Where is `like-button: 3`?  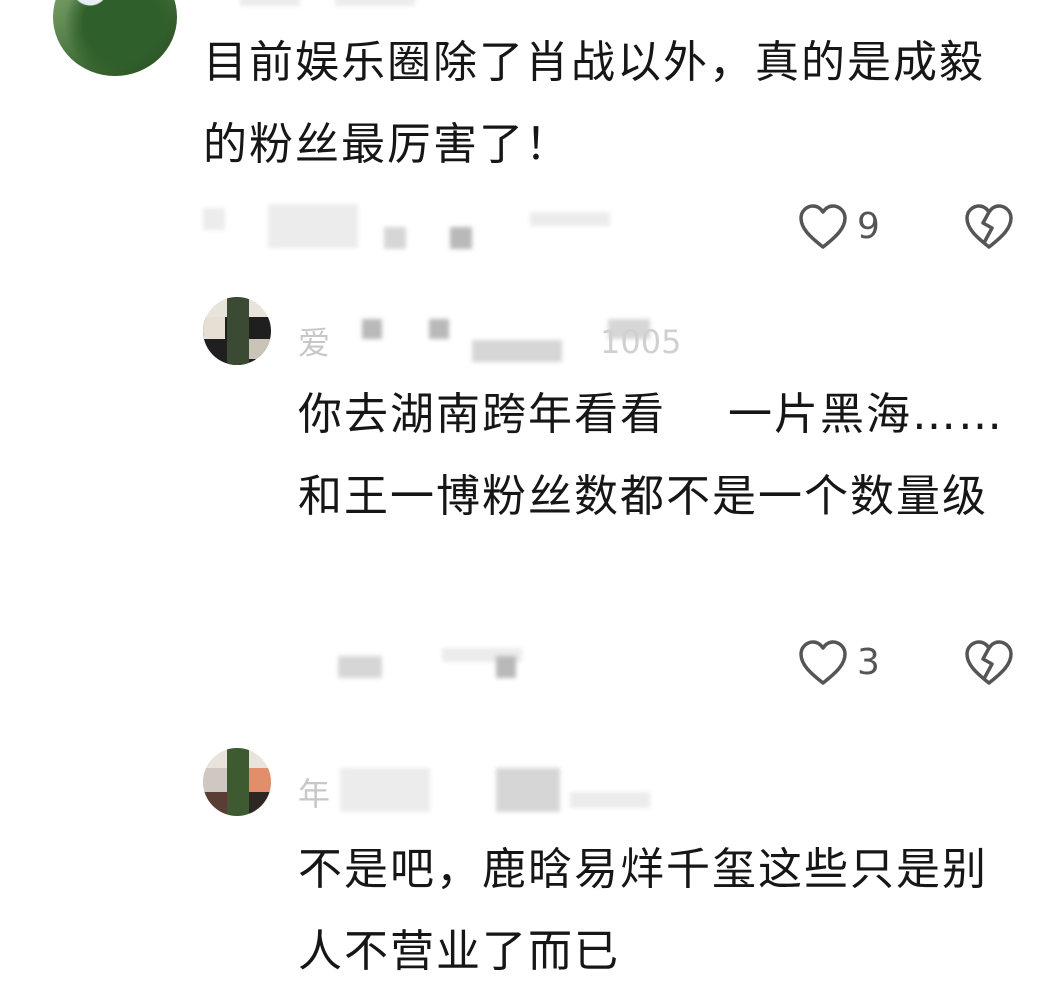 like-button: 3 is located at coordinates (838, 663).